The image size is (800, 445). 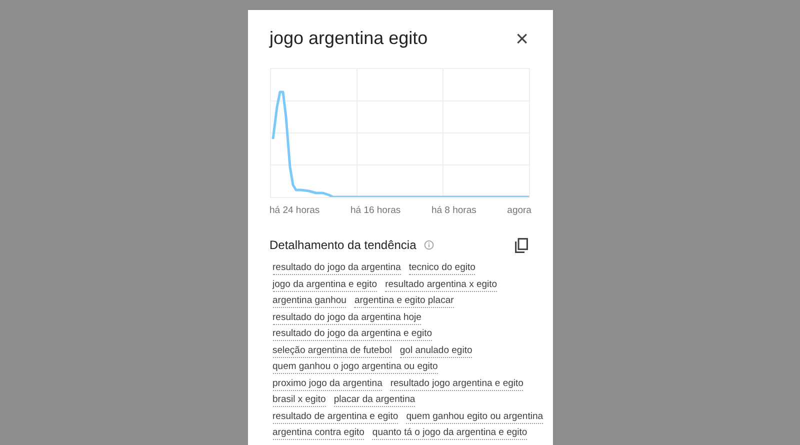 What do you see at coordinates (335, 417) in the screenshot?
I see `related-search-link: resultado de argentina e egito` at bounding box center [335, 417].